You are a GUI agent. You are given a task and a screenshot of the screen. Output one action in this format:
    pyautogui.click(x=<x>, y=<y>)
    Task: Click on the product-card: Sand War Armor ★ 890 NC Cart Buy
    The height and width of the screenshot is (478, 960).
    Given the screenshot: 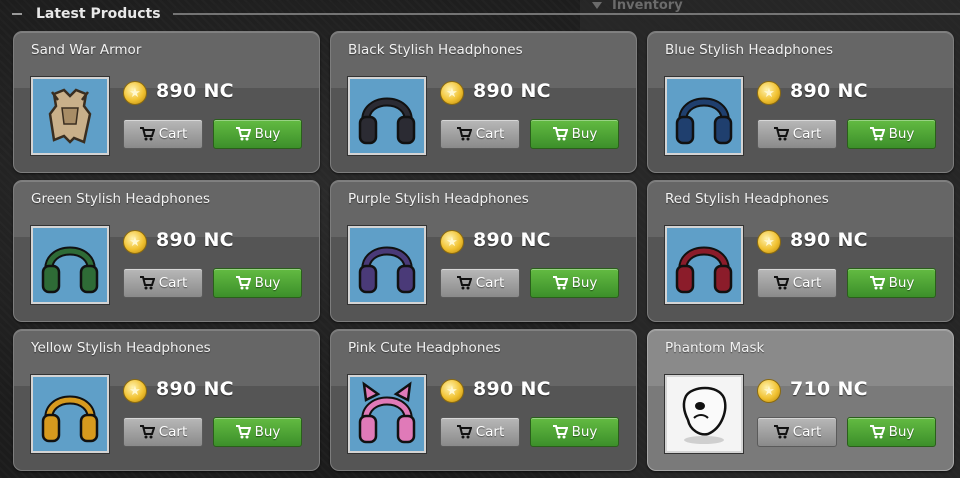 What is the action you would take?
    pyautogui.click(x=166, y=102)
    